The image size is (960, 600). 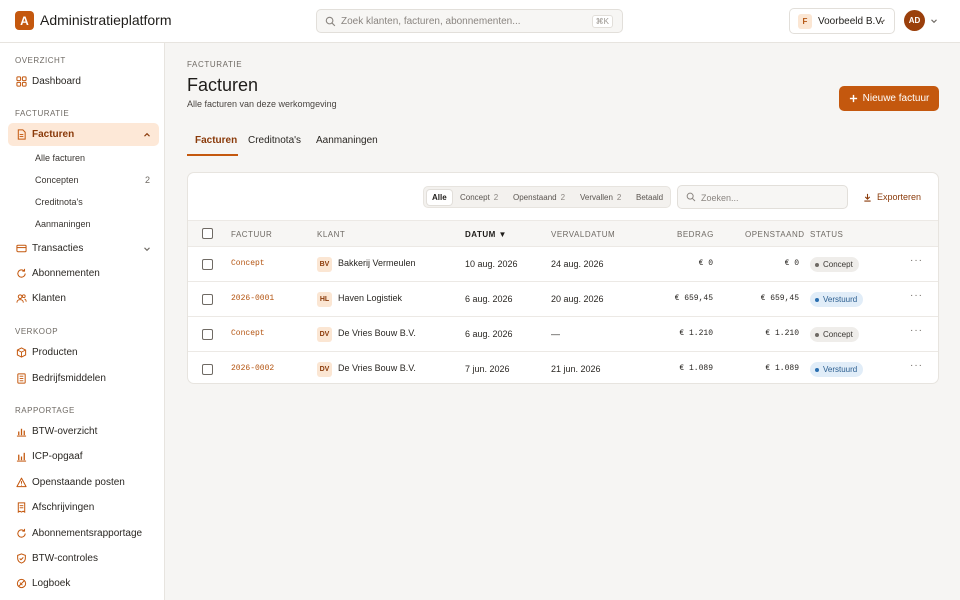 I want to click on sidebar-item-bedrijfsmiddelen: Bedrijfsmiddelen, so click(x=83, y=378).